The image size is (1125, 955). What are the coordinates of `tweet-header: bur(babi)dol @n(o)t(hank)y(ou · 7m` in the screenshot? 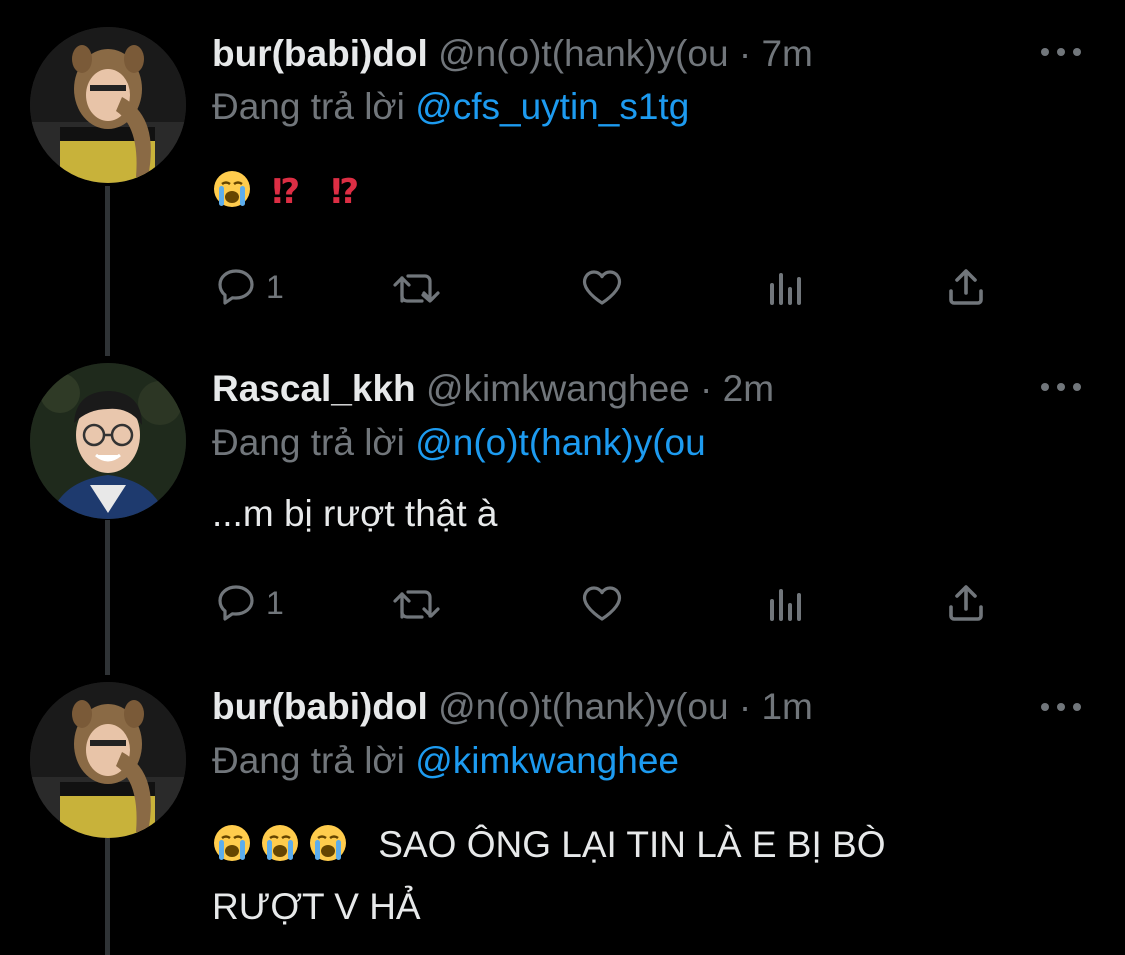 It's located at (618, 54).